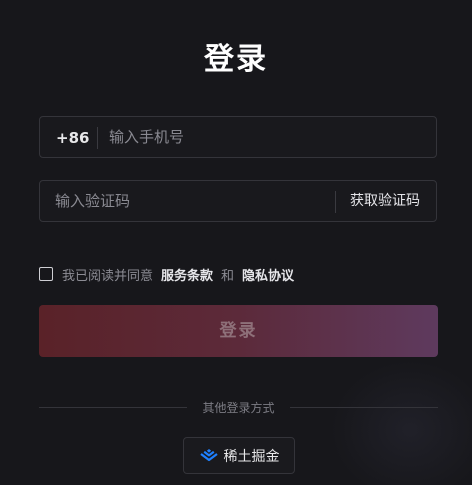 The width and height of the screenshot is (472, 485). I want to click on background-glow, so click(401, 422).